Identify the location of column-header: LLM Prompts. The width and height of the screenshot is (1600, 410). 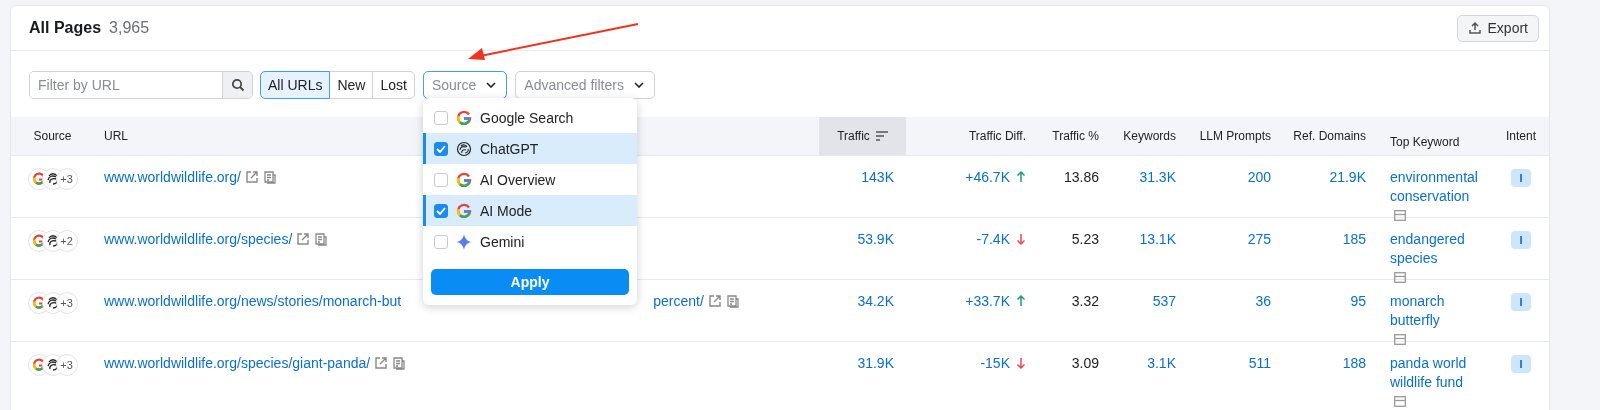
(1235, 136).